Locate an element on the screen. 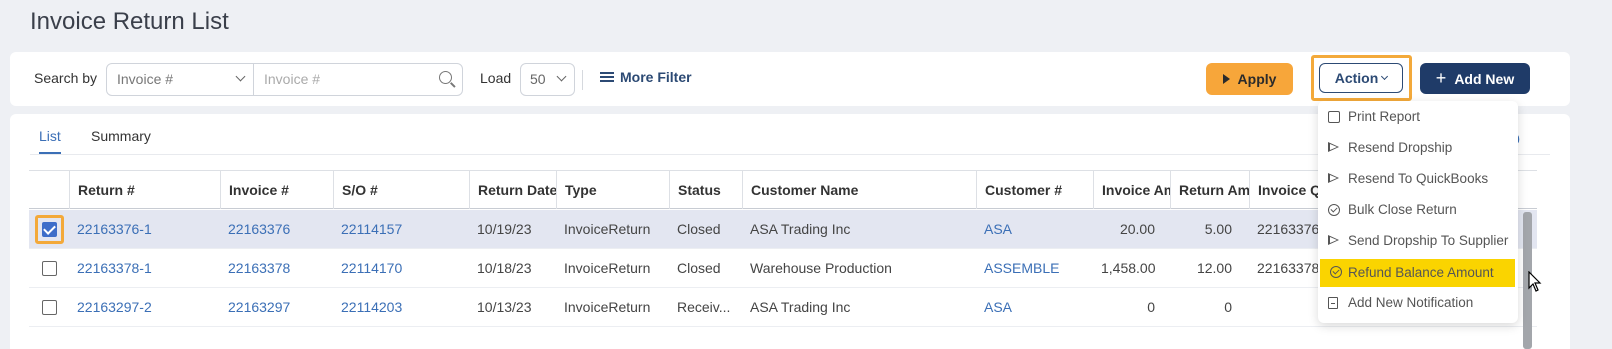 This screenshot has width=1612, height=349. filter-sliders-icon is located at coordinates (607, 77).